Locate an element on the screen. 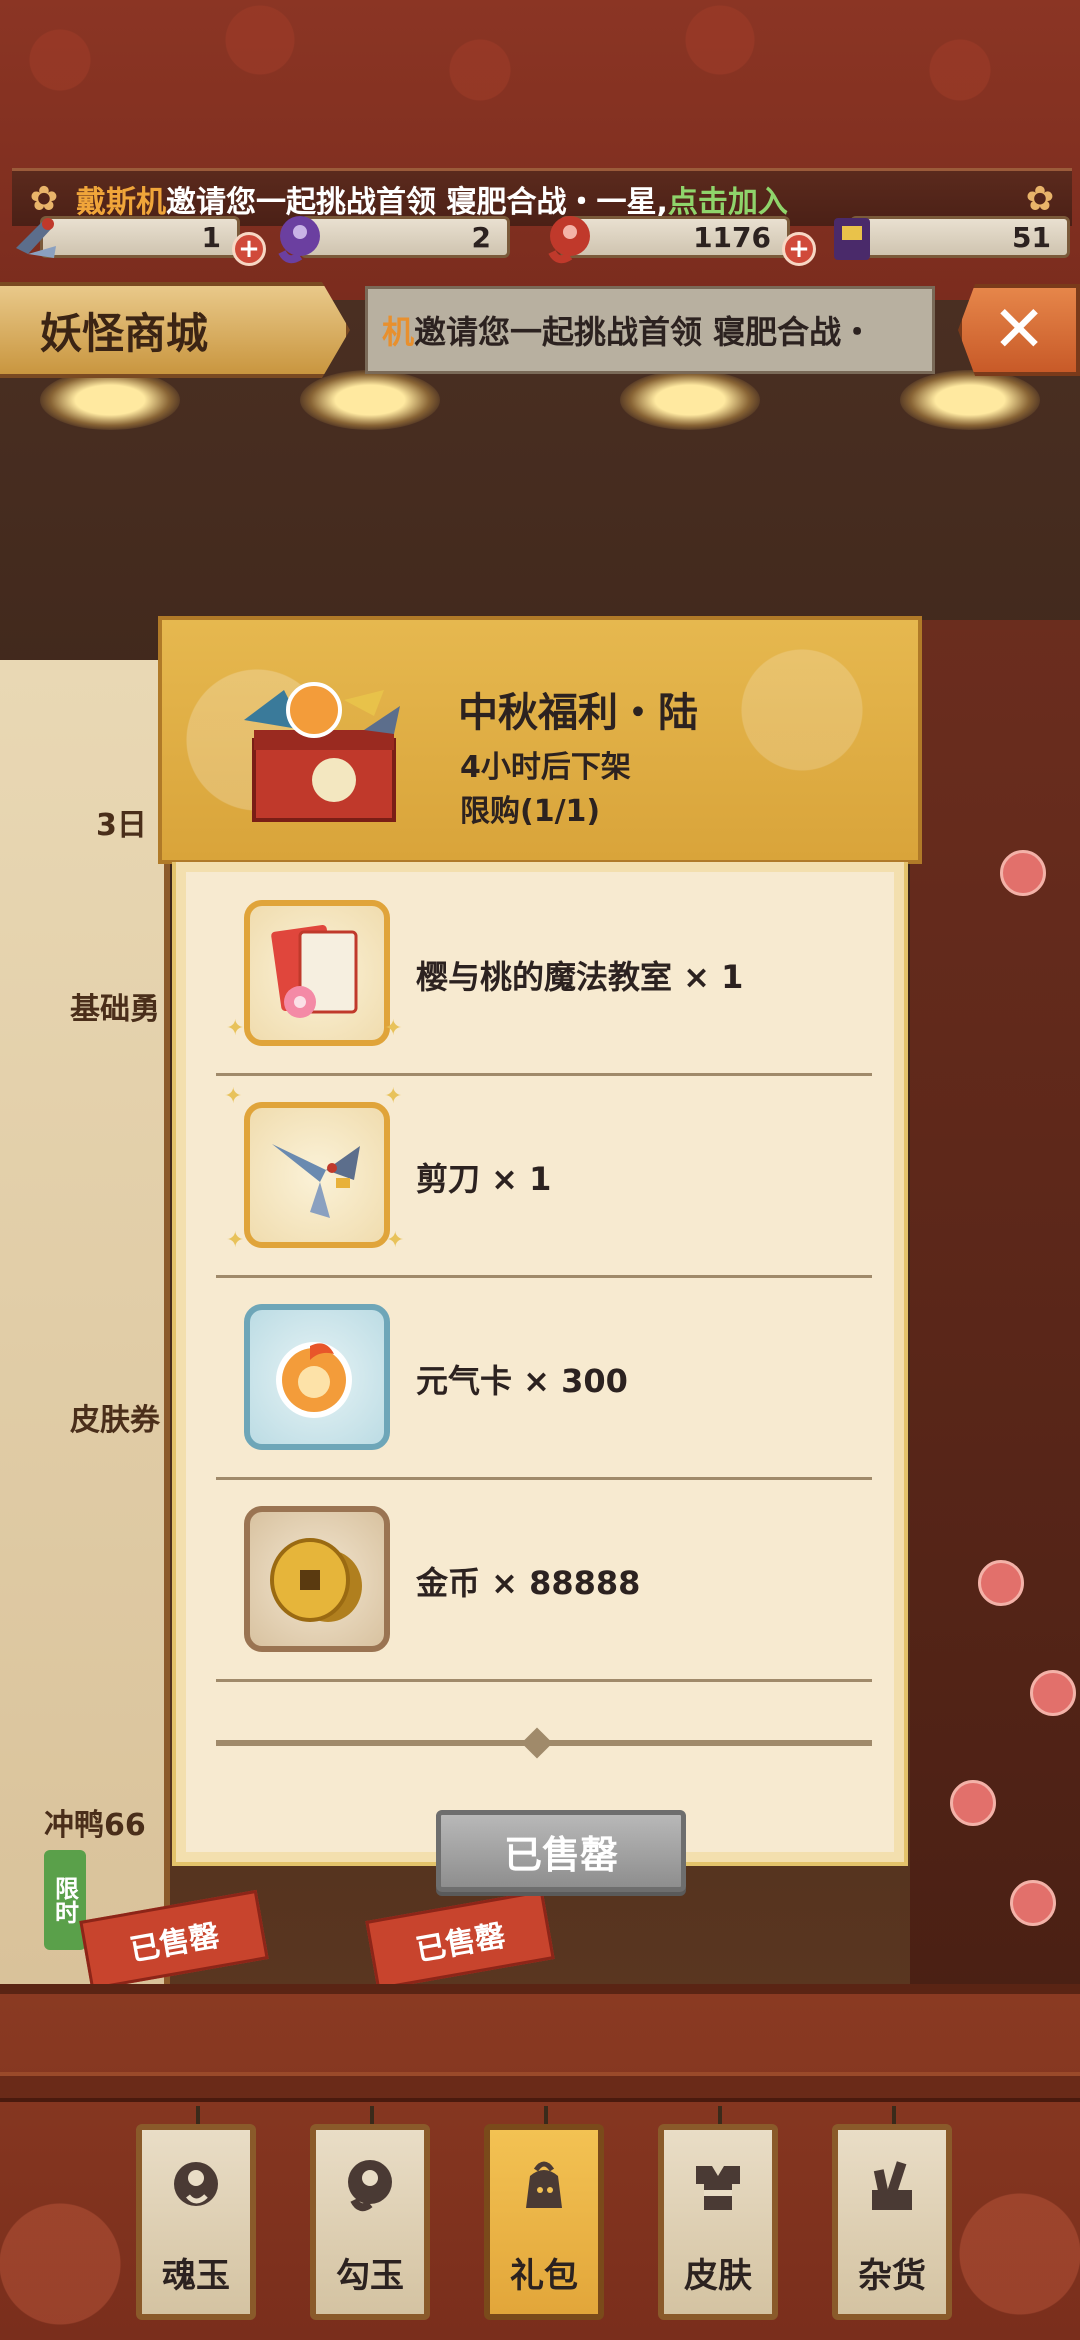 Image resolution: width=1080 pixels, height=2340 pixels. magatama-purple-icon is located at coordinates (299, 240).